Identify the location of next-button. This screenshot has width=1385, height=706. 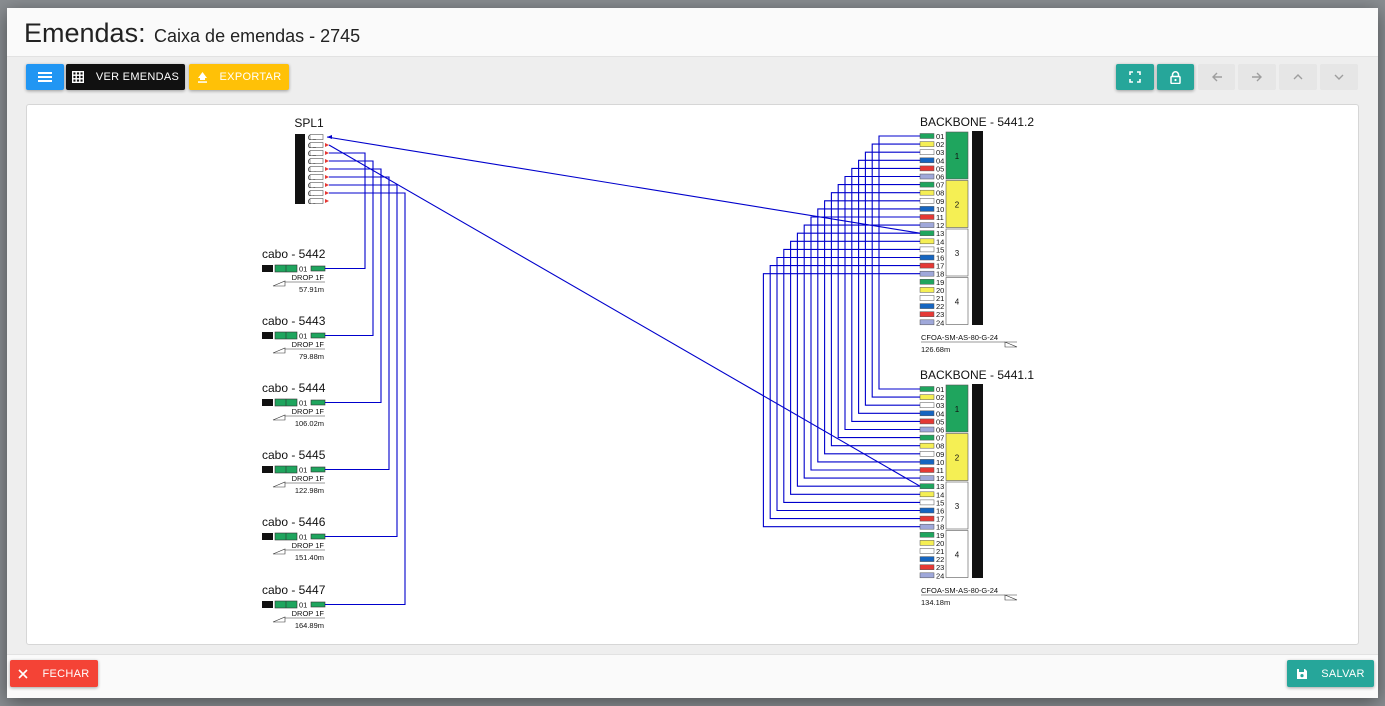
(1257, 77).